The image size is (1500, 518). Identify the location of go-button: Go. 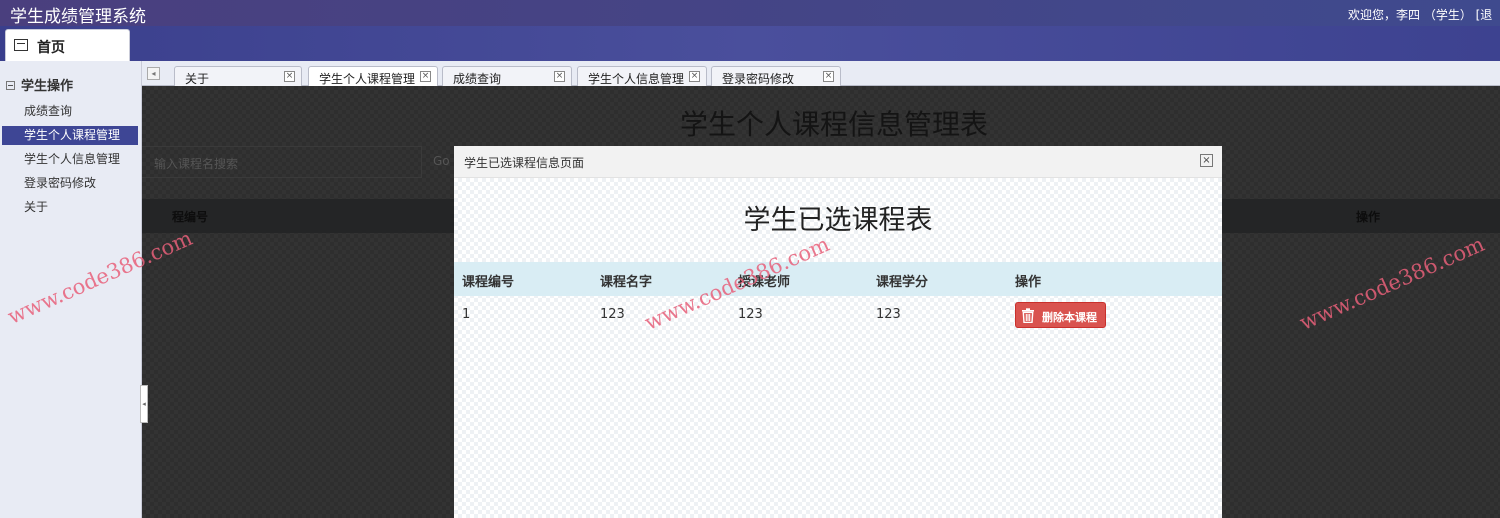
(441, 161).